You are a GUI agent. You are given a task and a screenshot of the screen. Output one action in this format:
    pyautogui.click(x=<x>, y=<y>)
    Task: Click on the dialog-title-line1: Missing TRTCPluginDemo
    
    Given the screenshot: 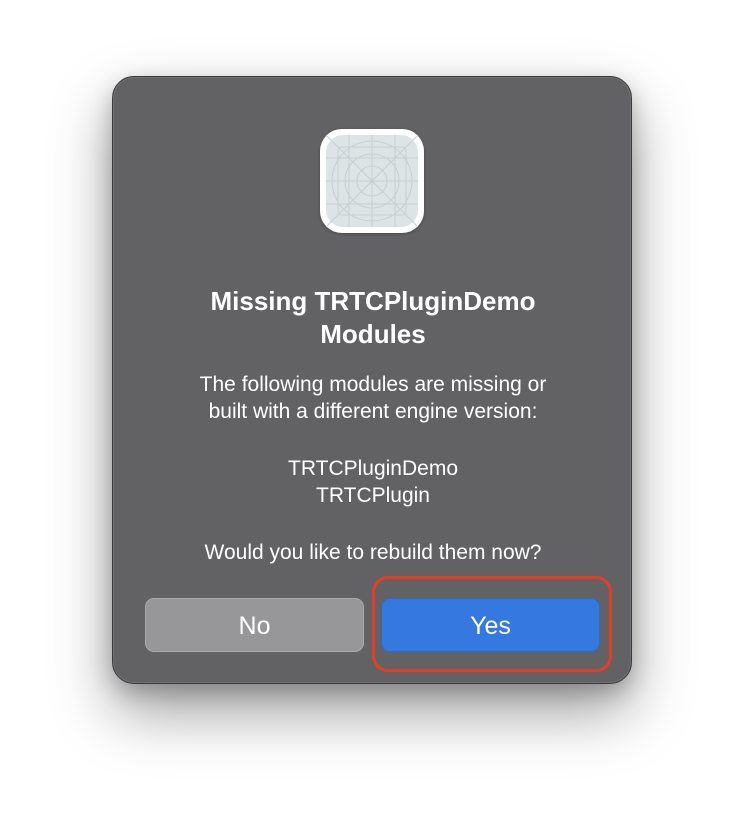 What is the action you would take?
    pyautogui.click(x=373, y=301)
    